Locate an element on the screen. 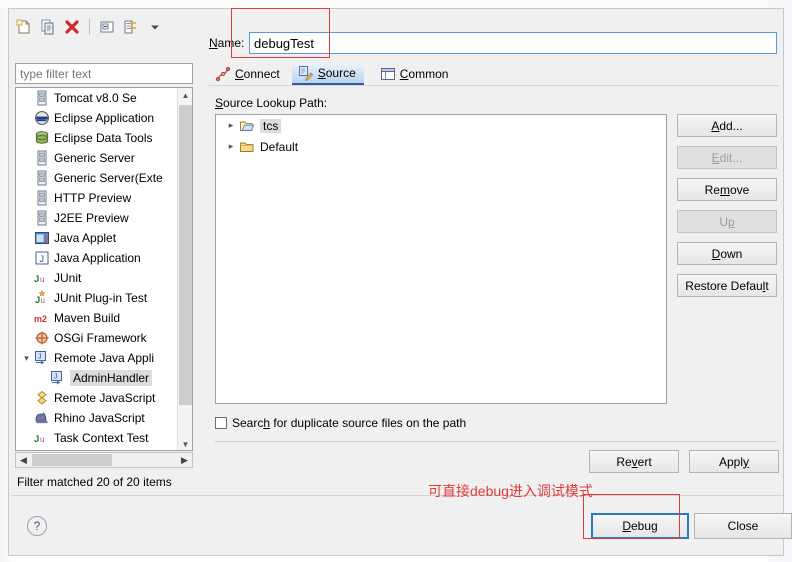 The width and height of the screenshot is (792, 562). tree-item: Rhino JavaScript is located at coordinates (97, 418).